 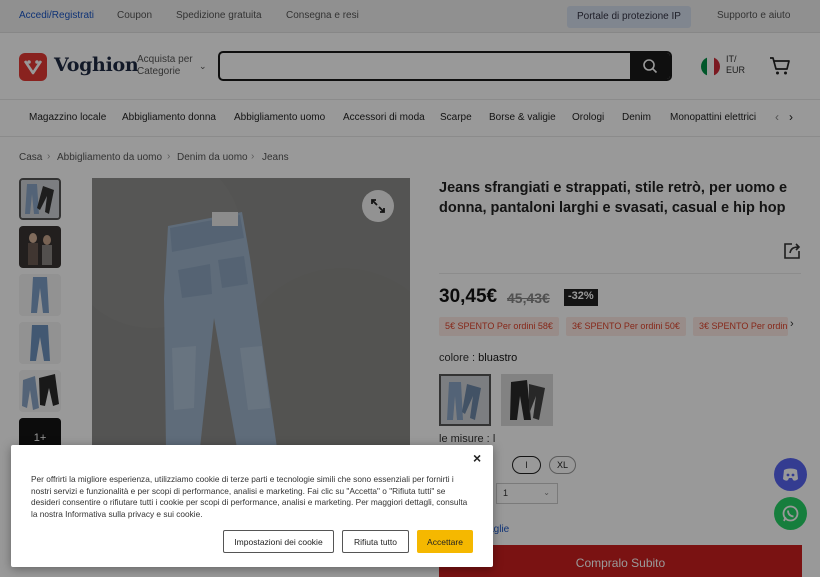 I want to click on support-link: Supporto e aiuto, so click(x=753, y=15).